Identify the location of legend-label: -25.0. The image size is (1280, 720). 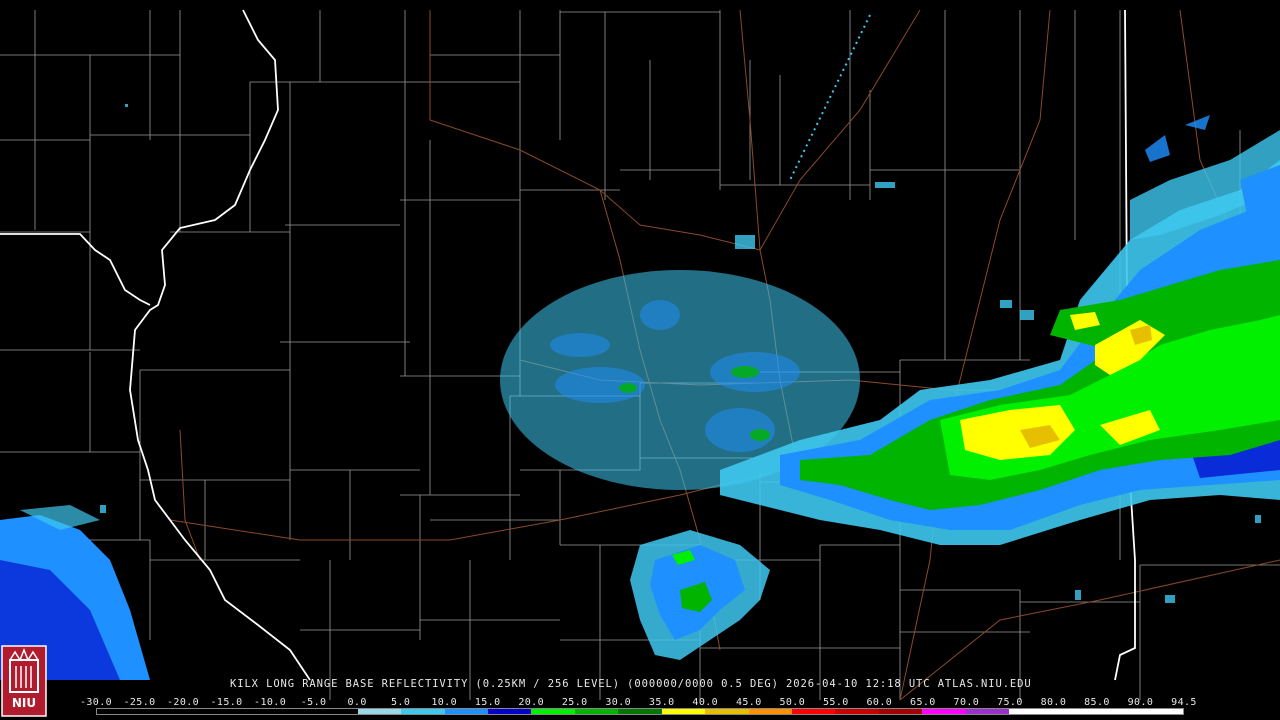
(139, 702).